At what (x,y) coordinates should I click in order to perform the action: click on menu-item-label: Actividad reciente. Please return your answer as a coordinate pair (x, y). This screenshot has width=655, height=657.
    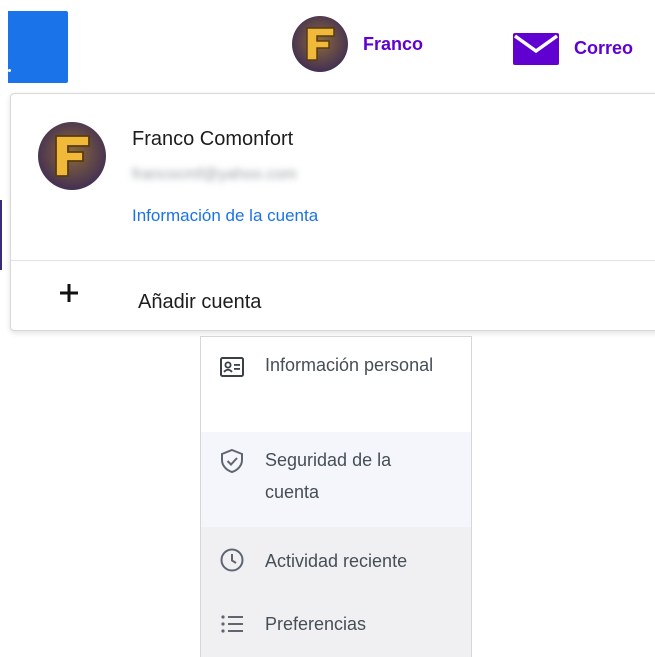
    Looking at the image, I should click on (336, 561).